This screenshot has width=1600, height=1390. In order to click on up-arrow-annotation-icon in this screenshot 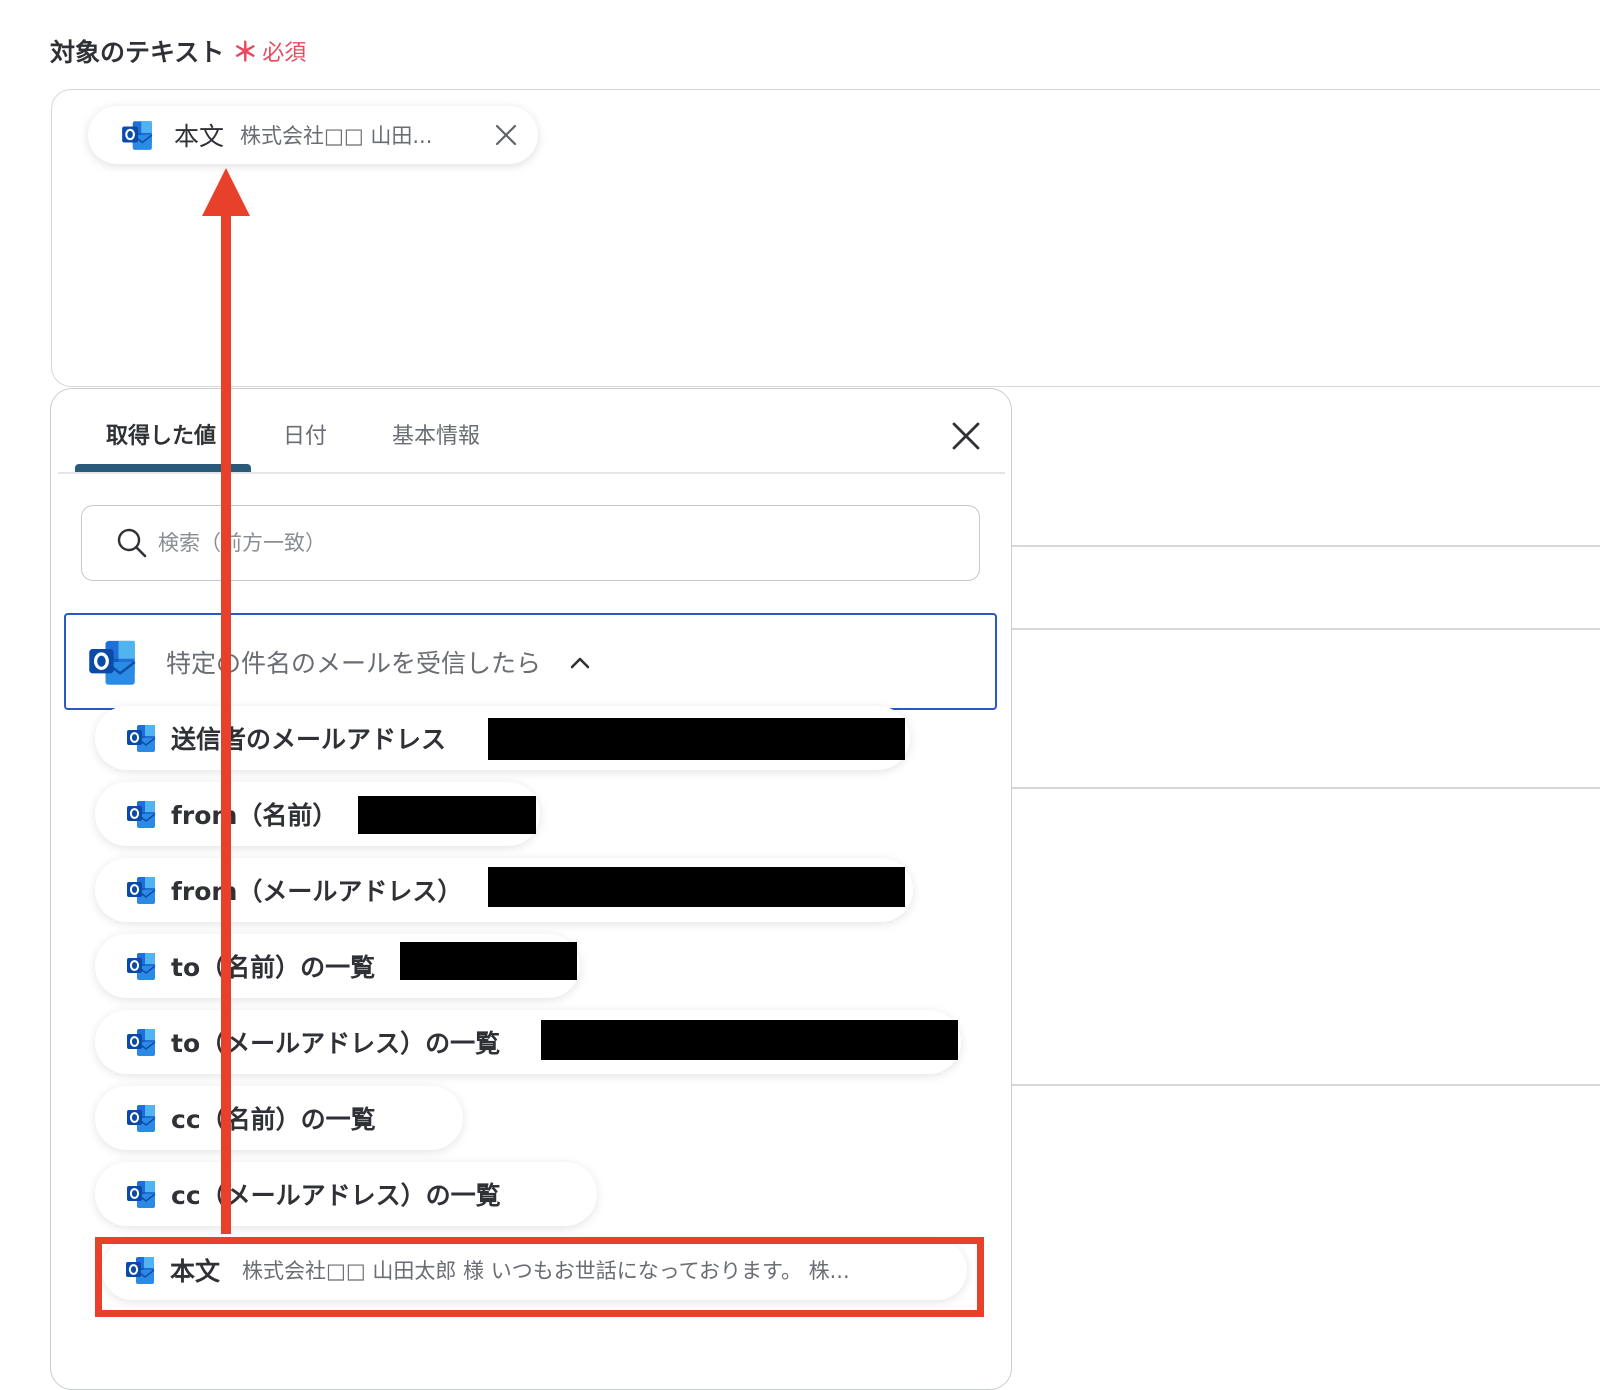, I will do `click(226, 701)`.